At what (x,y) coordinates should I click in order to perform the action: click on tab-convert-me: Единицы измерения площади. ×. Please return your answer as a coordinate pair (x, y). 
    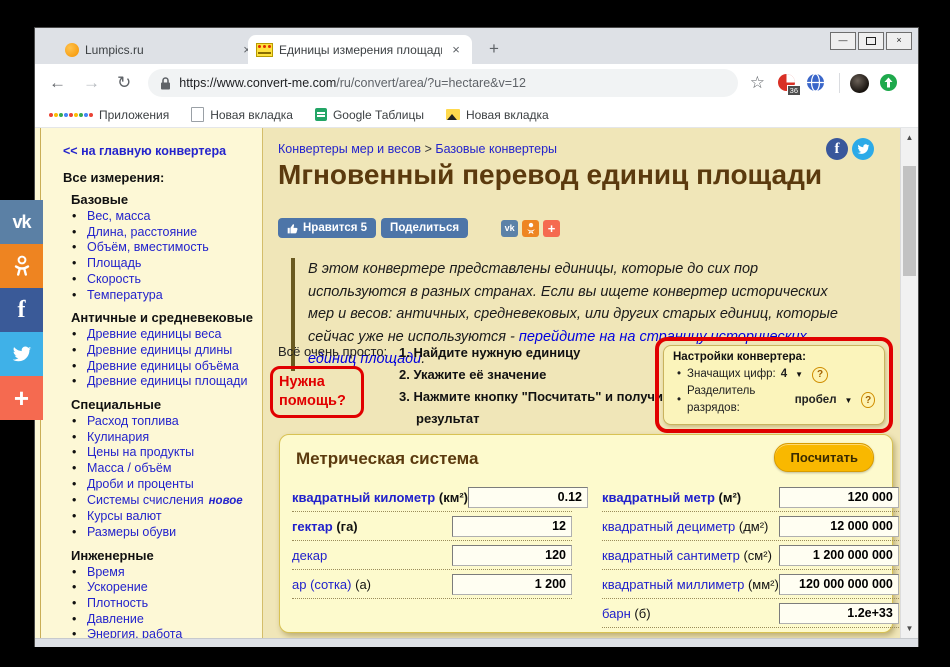
    Looking at the image, I should click on (360, 49).